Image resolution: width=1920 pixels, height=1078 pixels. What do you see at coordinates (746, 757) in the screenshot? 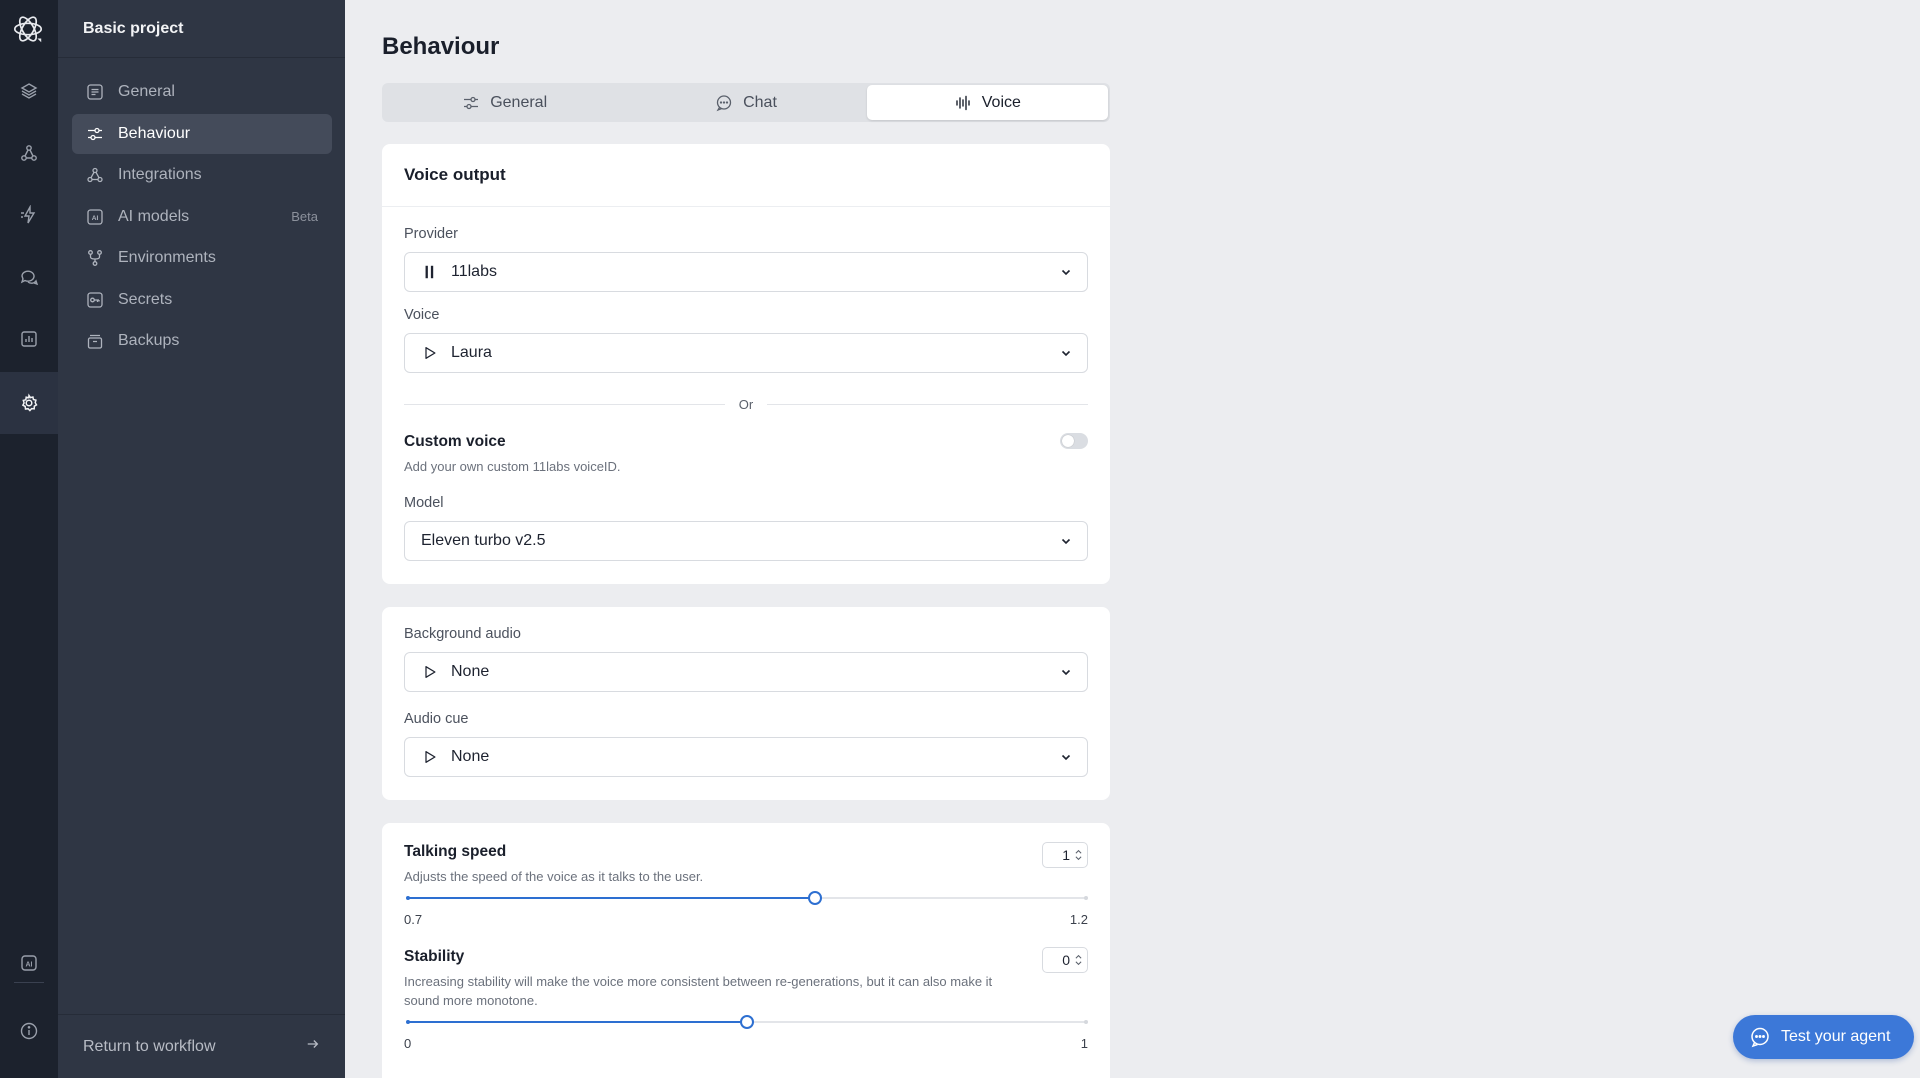
I see `audio-cue-select: None` at bounding box center [746, 757].